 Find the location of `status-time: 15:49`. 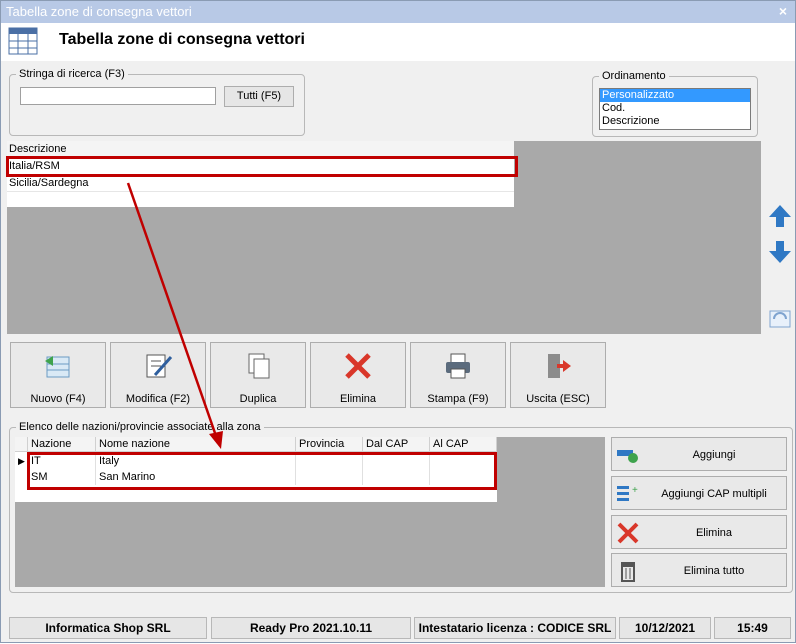

status-time: 15:49 is located at coordinates (752, 628).